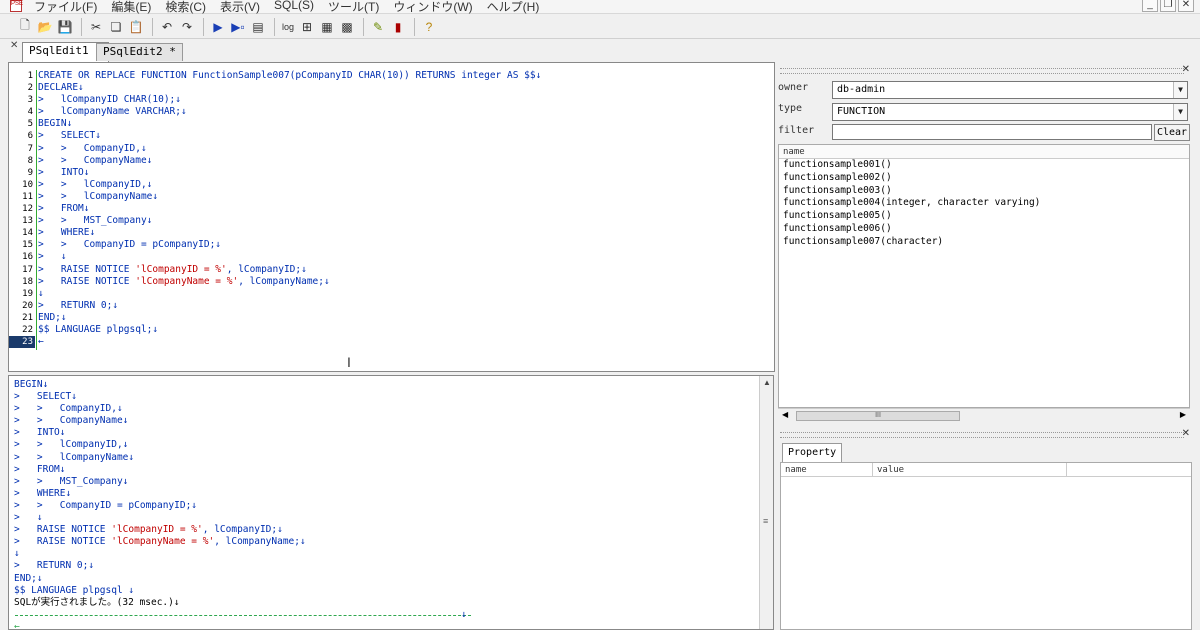 This screenshot has width=1200, height=630. Describe the element at coordinates (406, 233) in the screenshot. I see `code-line: > WHERE↓` at that location.